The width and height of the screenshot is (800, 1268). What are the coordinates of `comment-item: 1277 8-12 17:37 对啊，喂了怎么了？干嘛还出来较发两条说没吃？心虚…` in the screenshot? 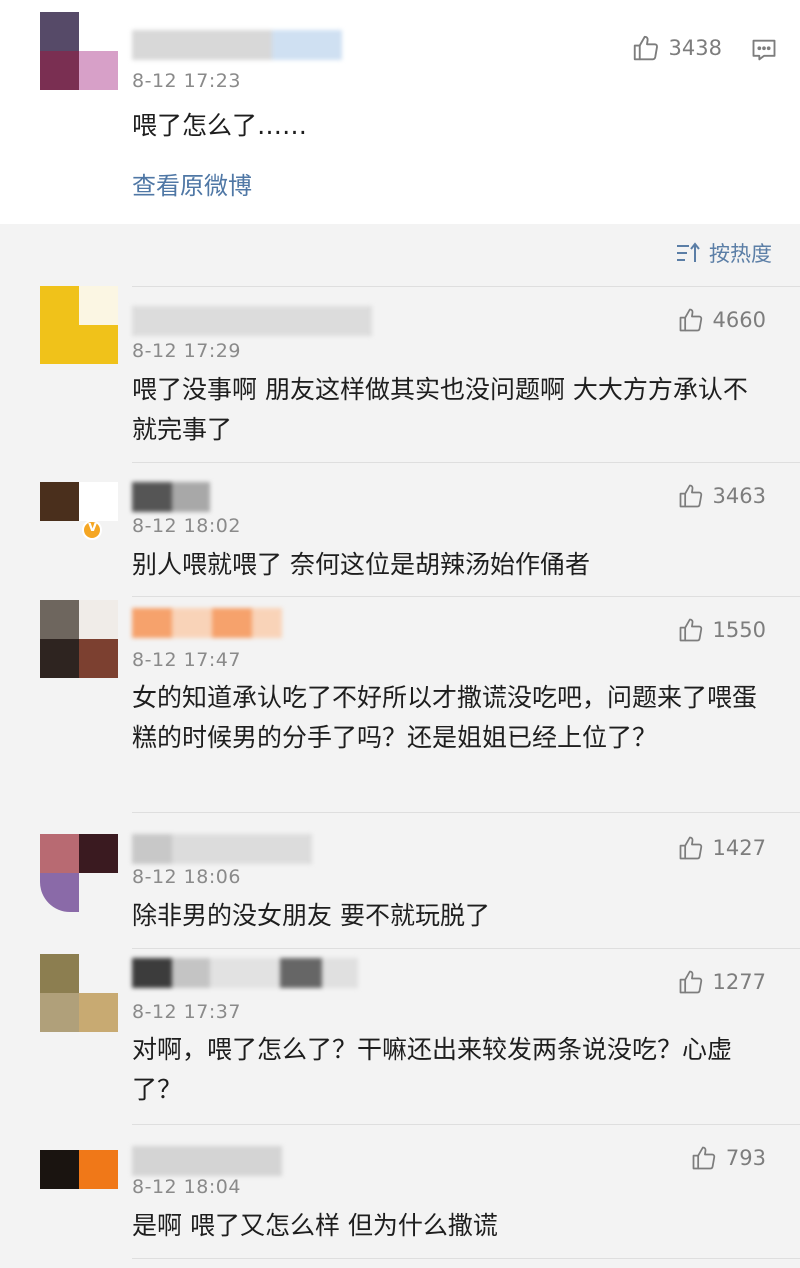 It's located at (400, 1036).